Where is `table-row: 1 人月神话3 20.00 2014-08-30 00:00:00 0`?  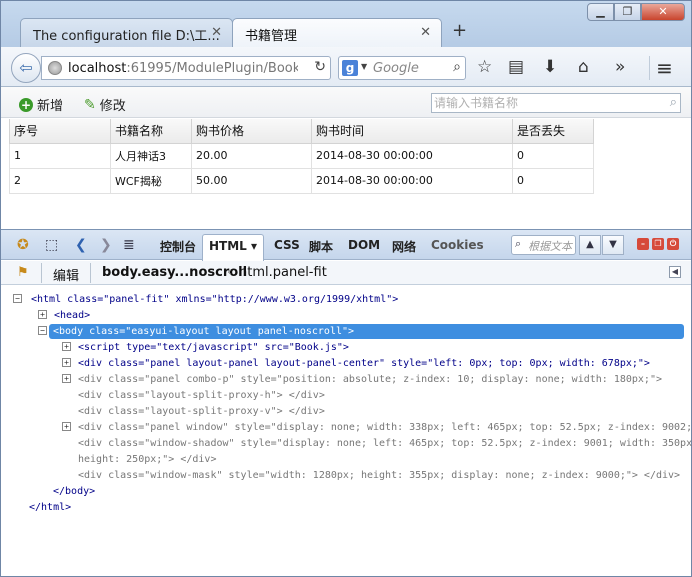
table-row: 1 人月神话3 20.00 2014-08-30 00:00:00 0 is located at coordinates (301, 155).